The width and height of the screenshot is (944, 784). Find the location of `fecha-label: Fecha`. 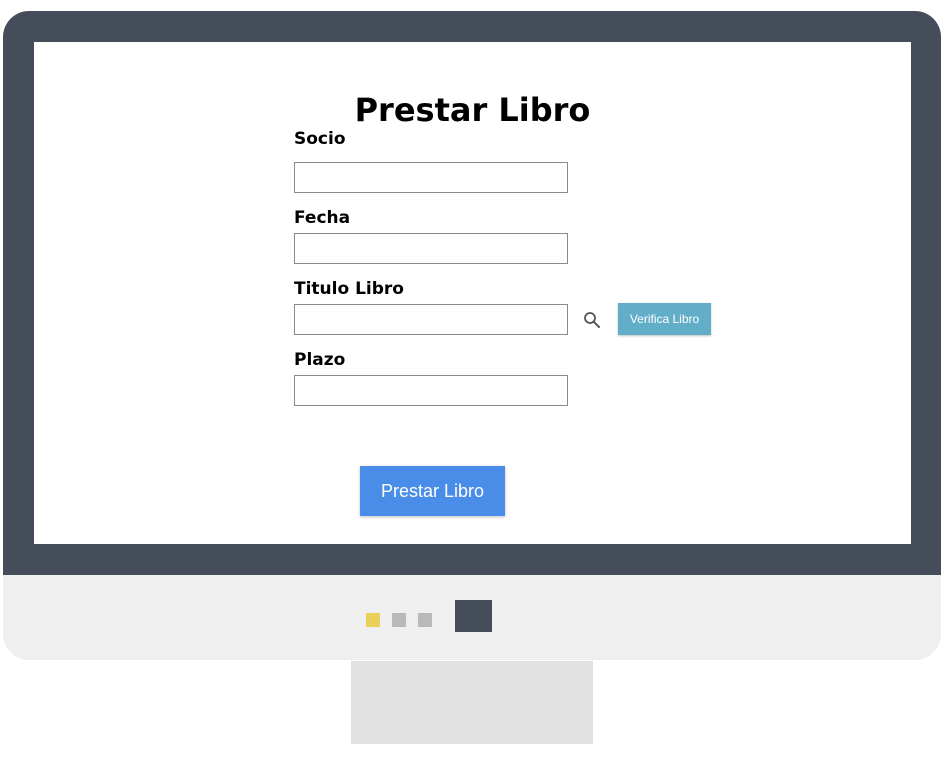

fecha-label: Fecha is located at coordinates (322, 218).